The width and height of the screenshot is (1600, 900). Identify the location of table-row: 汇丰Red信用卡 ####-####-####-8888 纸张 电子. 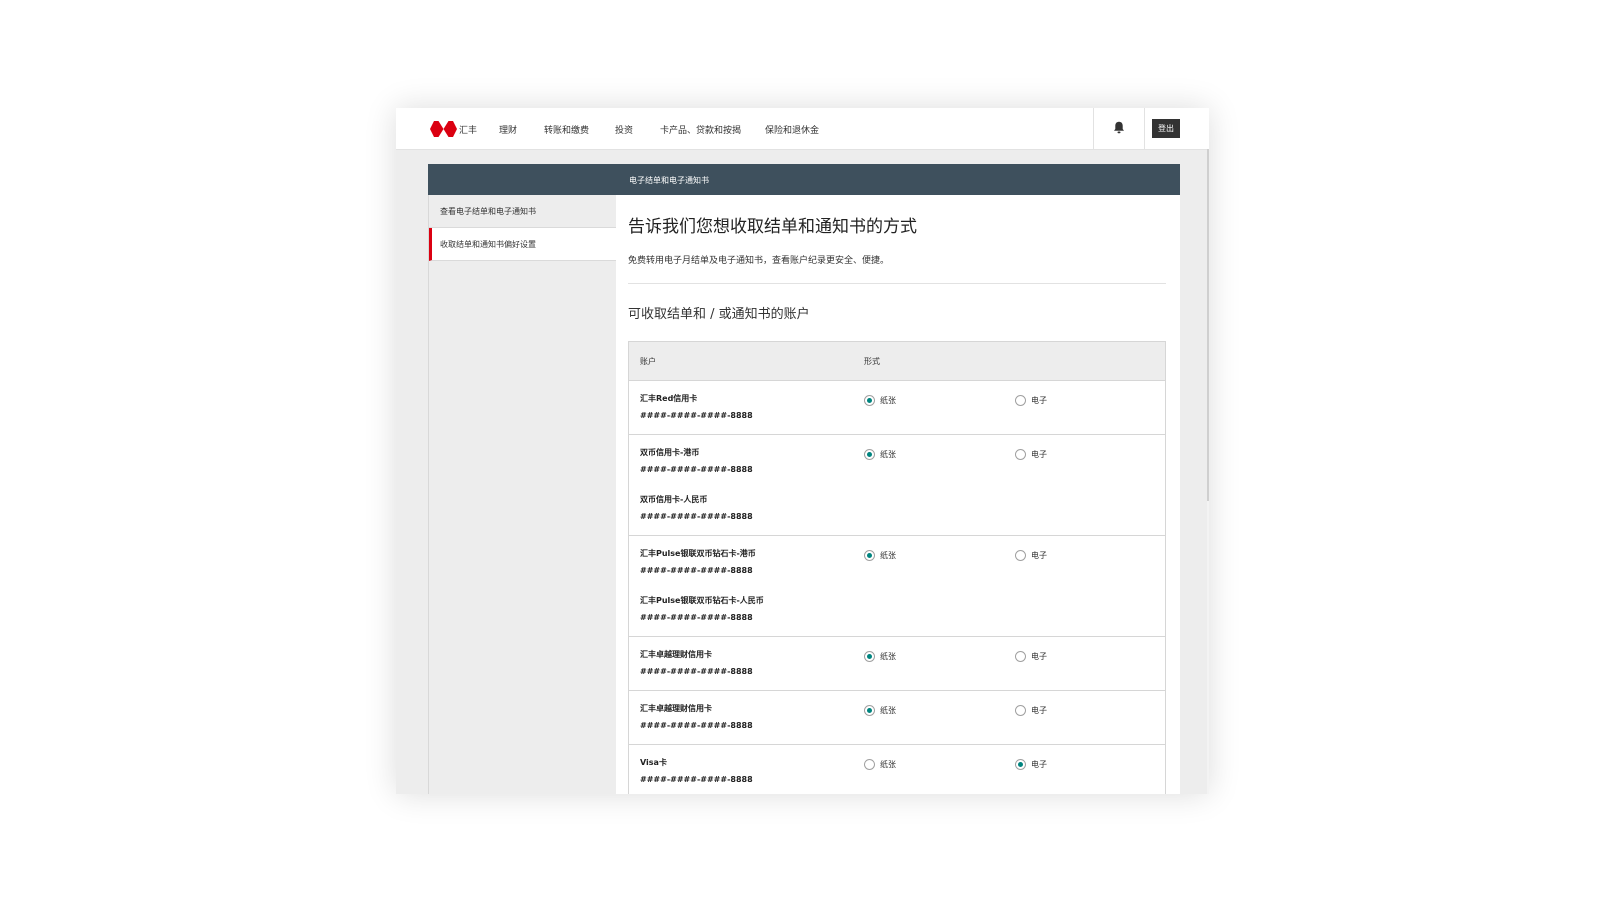
(897, 408).